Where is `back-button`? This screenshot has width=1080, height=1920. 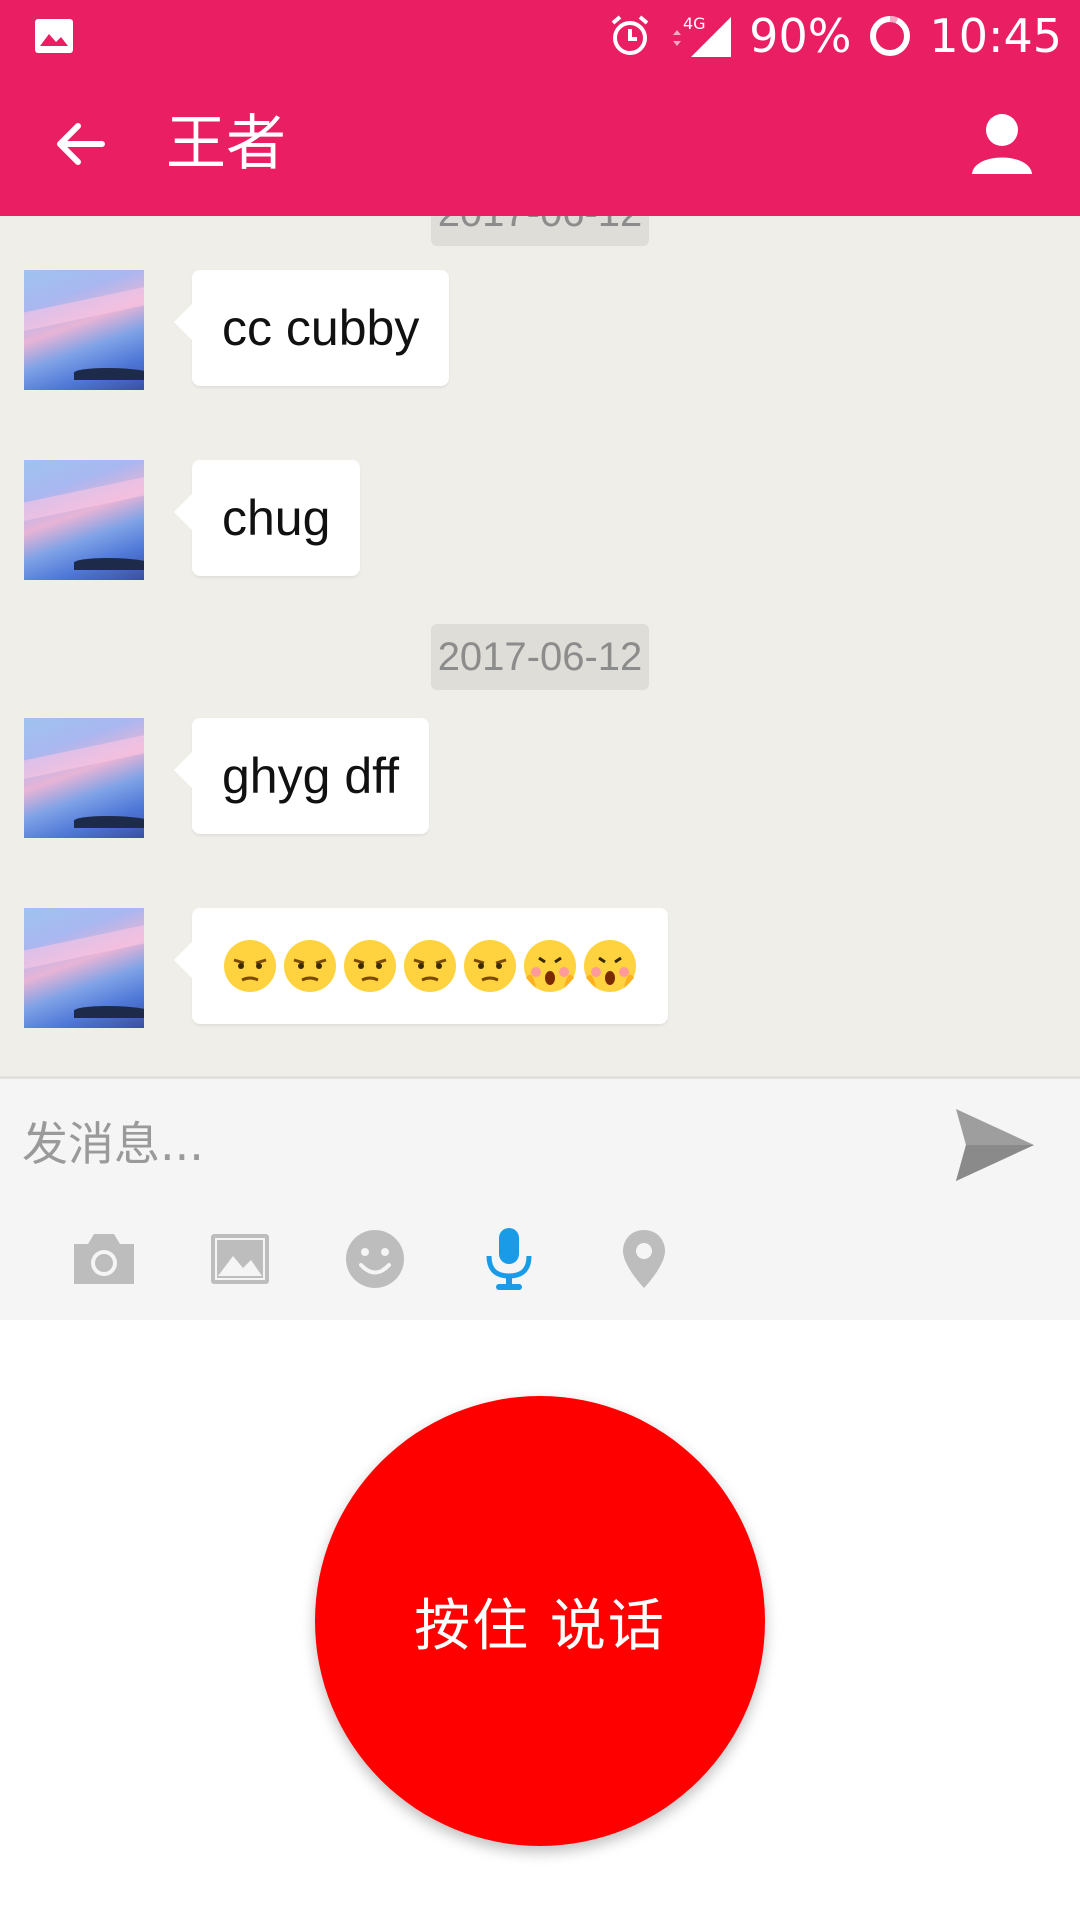
back-button is located at coordinates (80, 144).